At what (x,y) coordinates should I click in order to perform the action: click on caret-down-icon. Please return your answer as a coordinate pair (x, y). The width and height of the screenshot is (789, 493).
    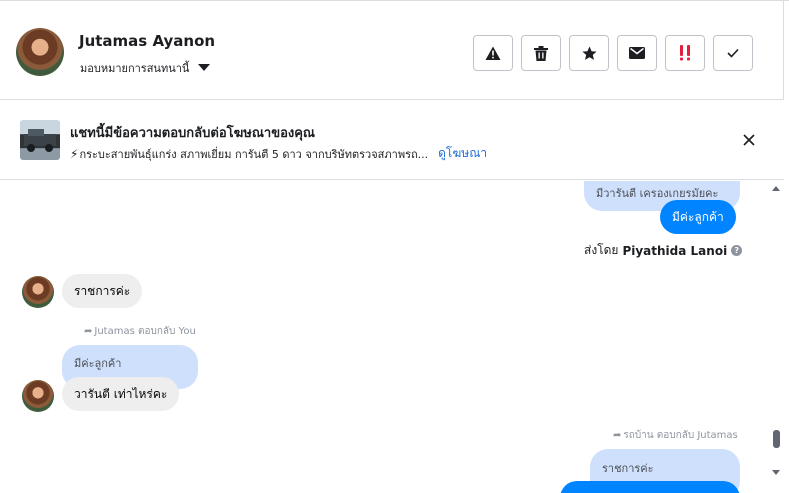
    Looking at the image, I should click on (204, 67).